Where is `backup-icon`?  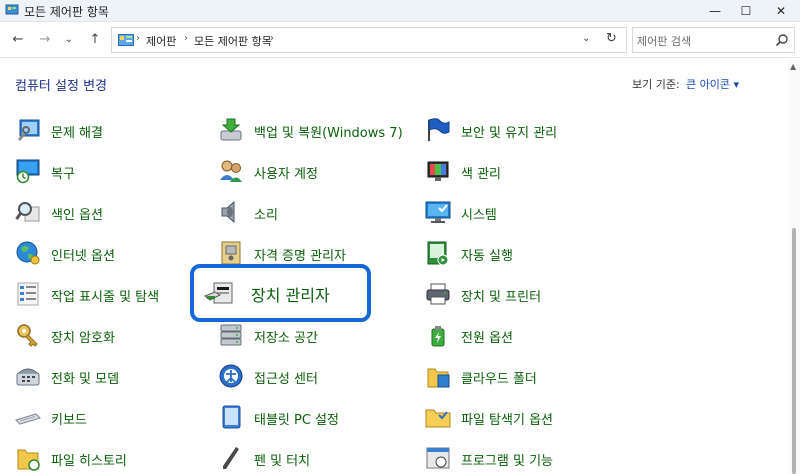
backup-icon is located at coordinates (231, 129).